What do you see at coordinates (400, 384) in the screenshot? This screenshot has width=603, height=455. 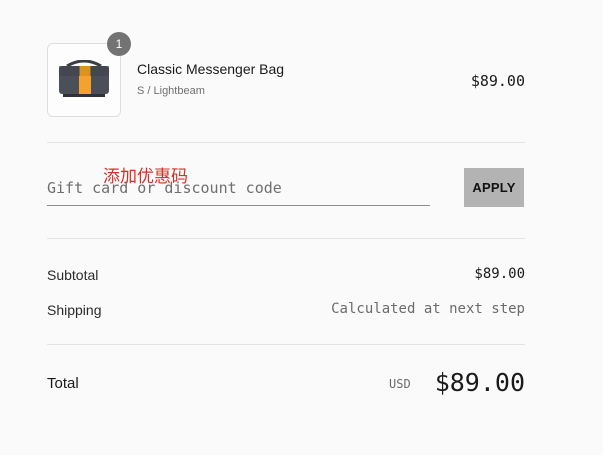 I see `currency-code: USD` at bounding box center [400, 384].